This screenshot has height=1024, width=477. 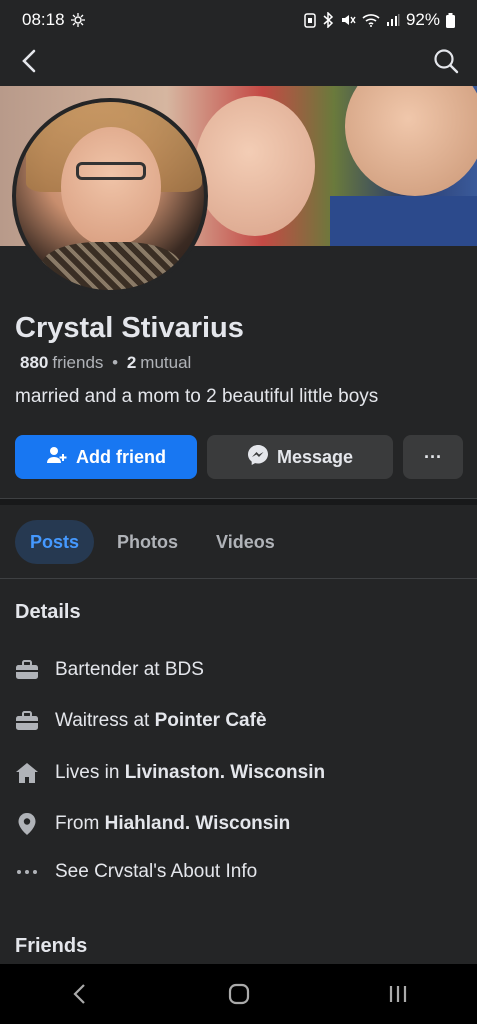 I want to click on system-nav-bar, so click(x=238, y=994).